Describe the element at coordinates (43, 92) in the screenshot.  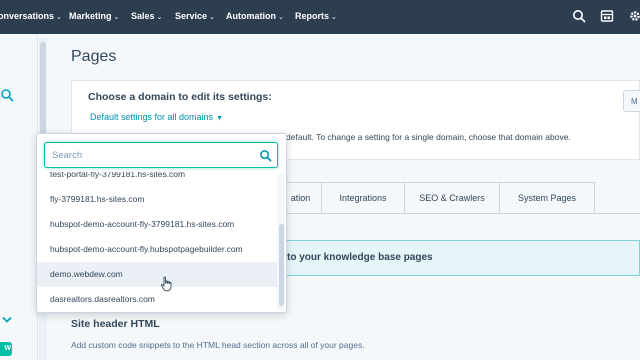
I see `sidebar-scroll-thumb` at that location.